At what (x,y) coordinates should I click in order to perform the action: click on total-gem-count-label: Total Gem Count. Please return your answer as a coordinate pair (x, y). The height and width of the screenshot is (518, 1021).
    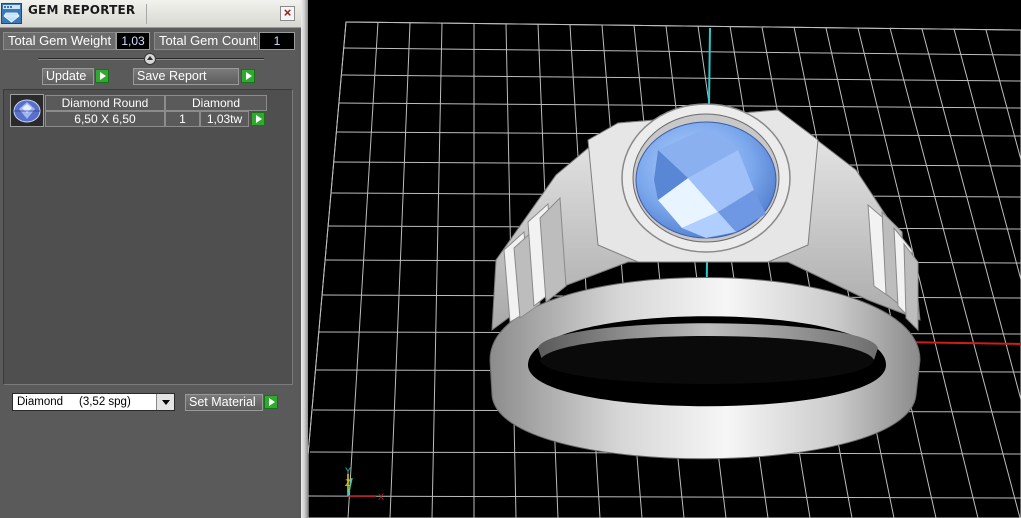
    Looking at the image, I should click on (206, 41).